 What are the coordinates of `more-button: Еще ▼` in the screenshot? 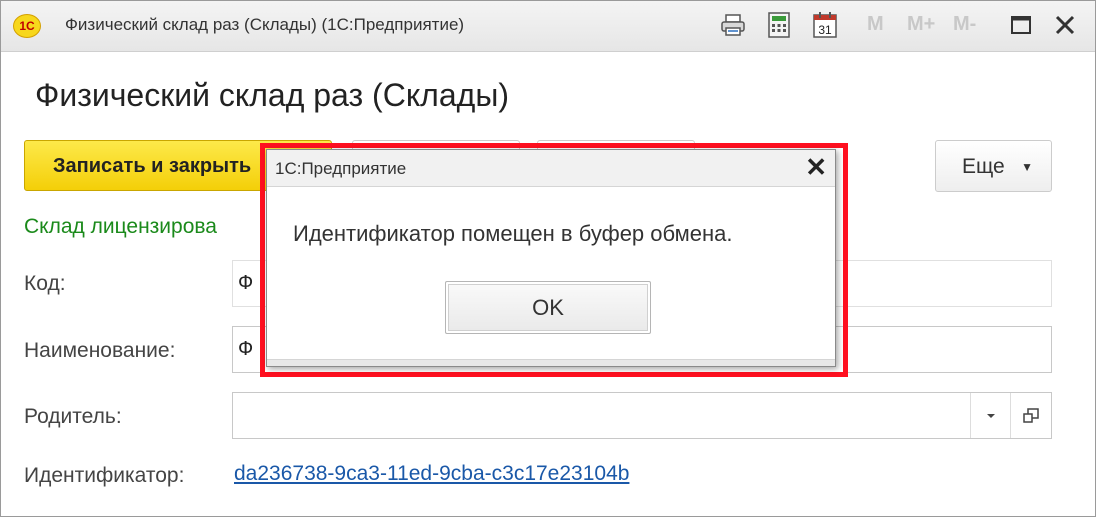 It's located at (993, 166).